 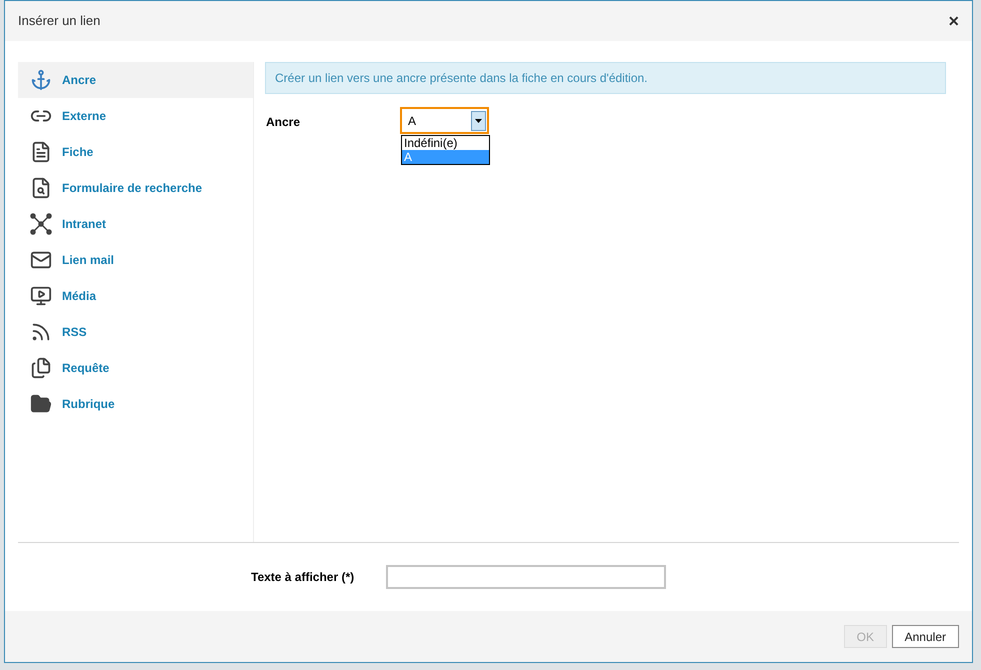 What do you see at coordinates (135, 80) in the screenshot?
I see `sidebar-item: Ancre` at bounding box center [135, 80].